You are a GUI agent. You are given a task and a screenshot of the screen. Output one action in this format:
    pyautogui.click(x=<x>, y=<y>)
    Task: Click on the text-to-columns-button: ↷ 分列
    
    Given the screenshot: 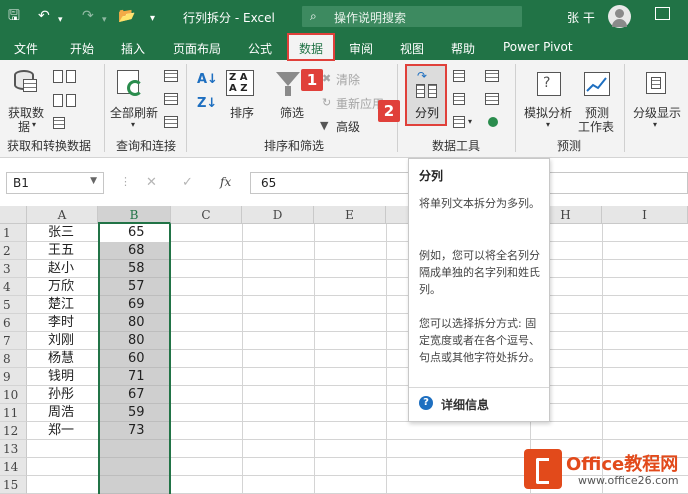 What is the action you would take?
    pyautogui.click(x=426, y=95)
    